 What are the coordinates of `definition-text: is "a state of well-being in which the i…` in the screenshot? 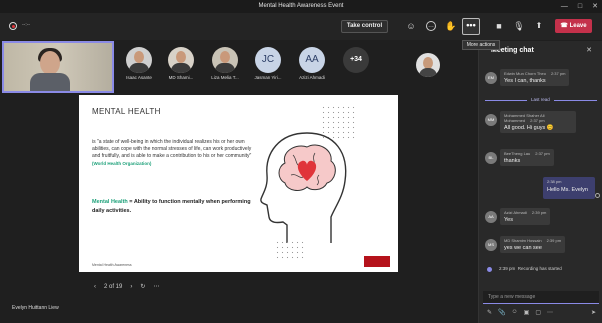 It's located at (172, 149).